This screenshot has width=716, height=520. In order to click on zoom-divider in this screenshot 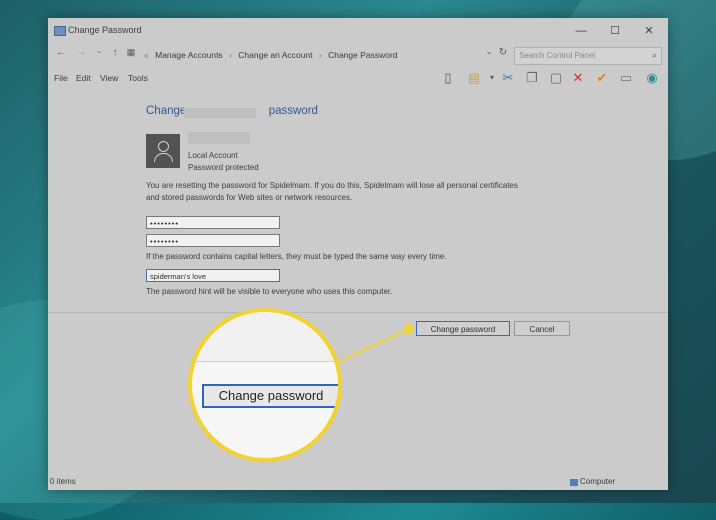, I will do `click(265, 361)`.